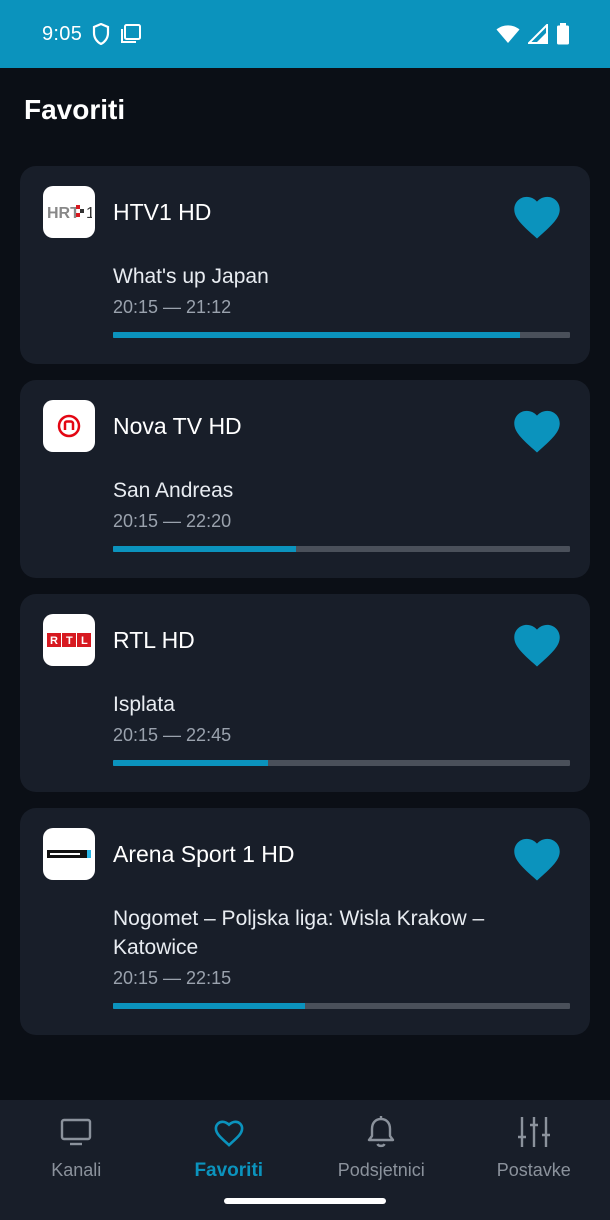  Describe the element at coordinates (204, 854) in the screenshot. I see `channel-name: Arena Sport 1 HD` at that location.